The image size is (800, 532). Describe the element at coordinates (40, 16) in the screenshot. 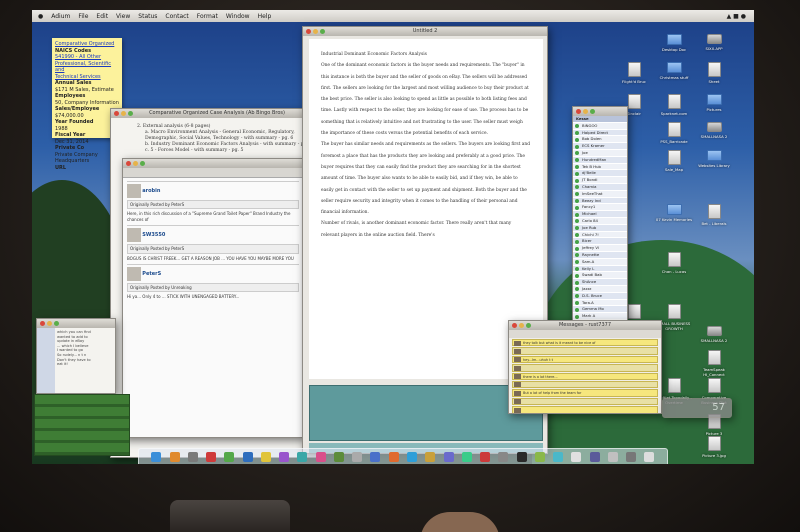

I see `apple-menu-icon: ●` at that location.